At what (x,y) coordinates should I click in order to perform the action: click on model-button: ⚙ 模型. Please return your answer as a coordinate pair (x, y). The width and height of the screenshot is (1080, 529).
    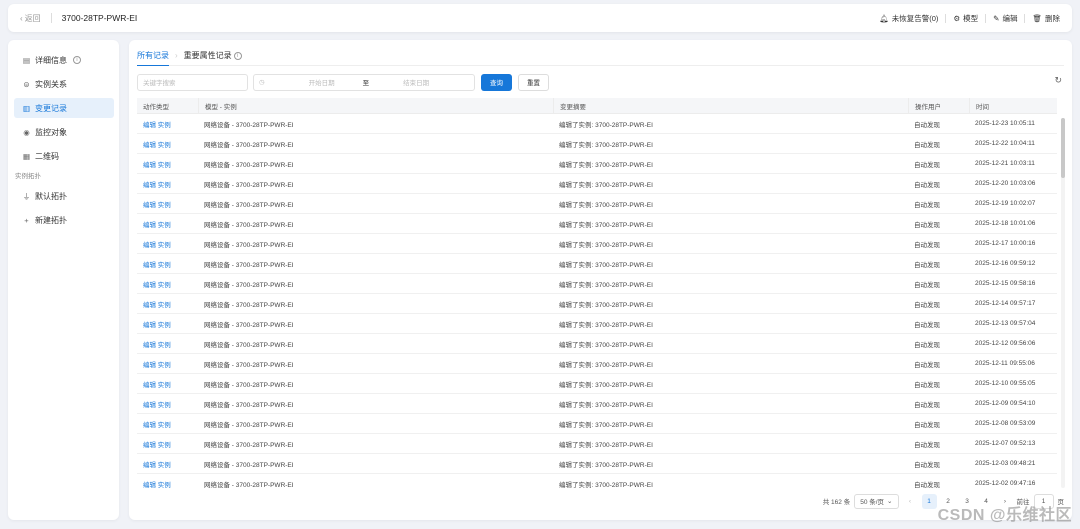
    Looking at the image, I should click on (965, 18).